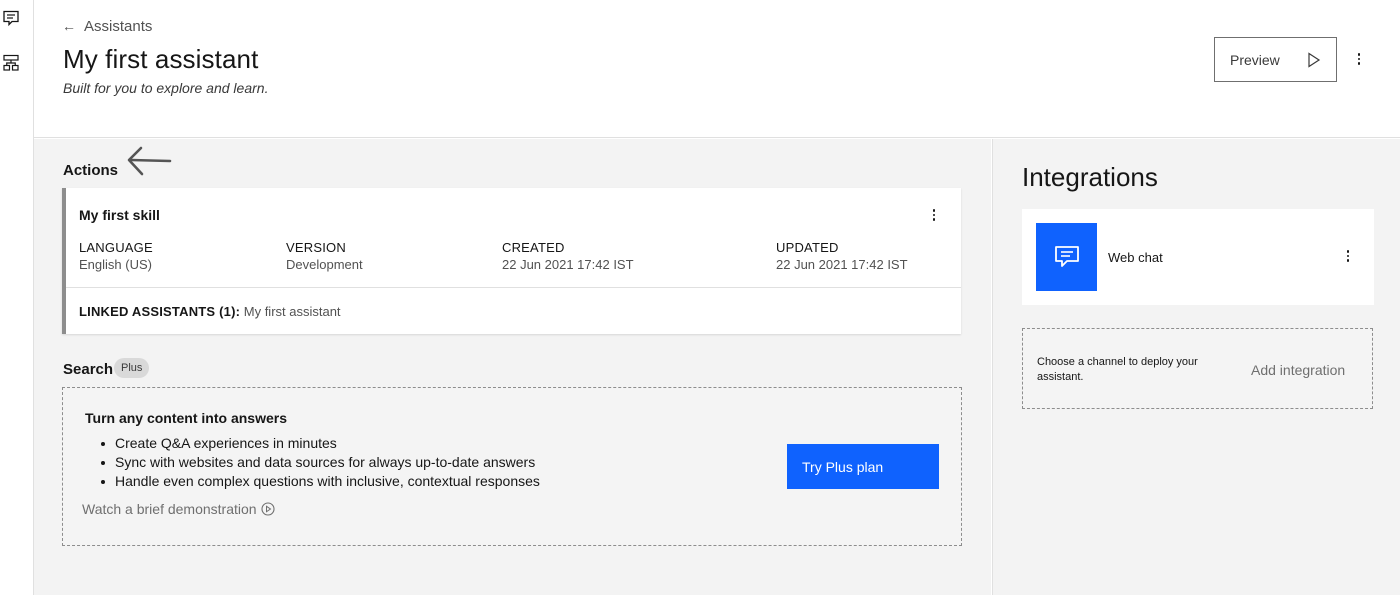  I want to click on try-plus-plan-button: Try Plus plan, so click(863, 466).